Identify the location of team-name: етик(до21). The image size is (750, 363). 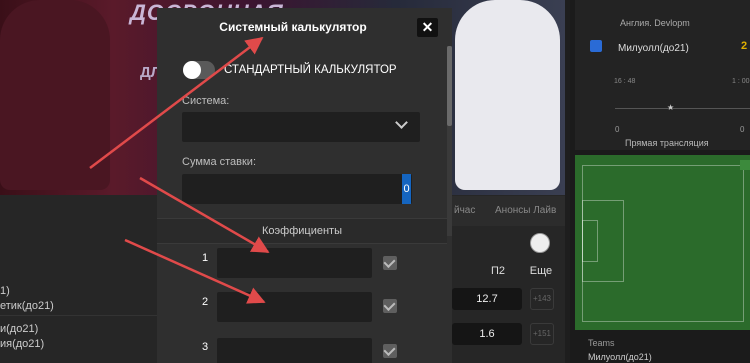
(27, 306).